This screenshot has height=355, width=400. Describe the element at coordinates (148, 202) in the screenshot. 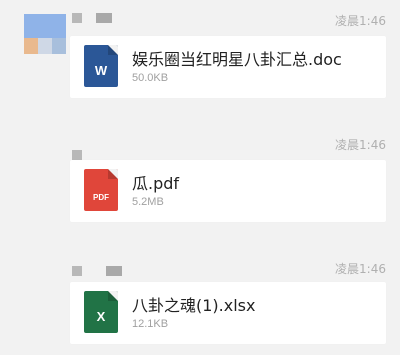

I see `file-size: 5.2MB` at that location.